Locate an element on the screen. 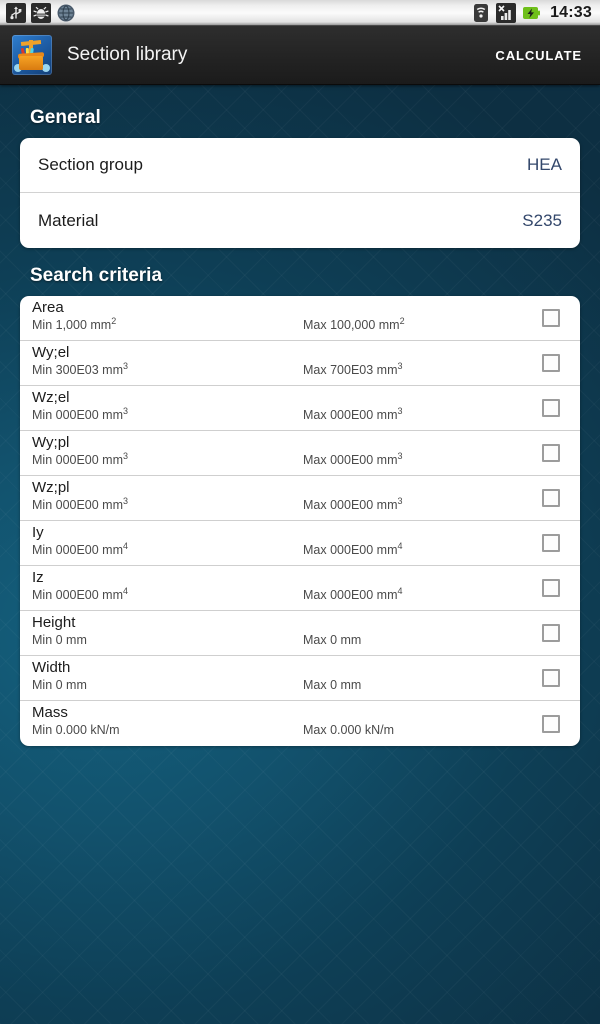 The height and width of the screenshot is (1024, 600). criteria-texts: Height Min 0 mm Max 0 mm is located at coordinates (284, 633).